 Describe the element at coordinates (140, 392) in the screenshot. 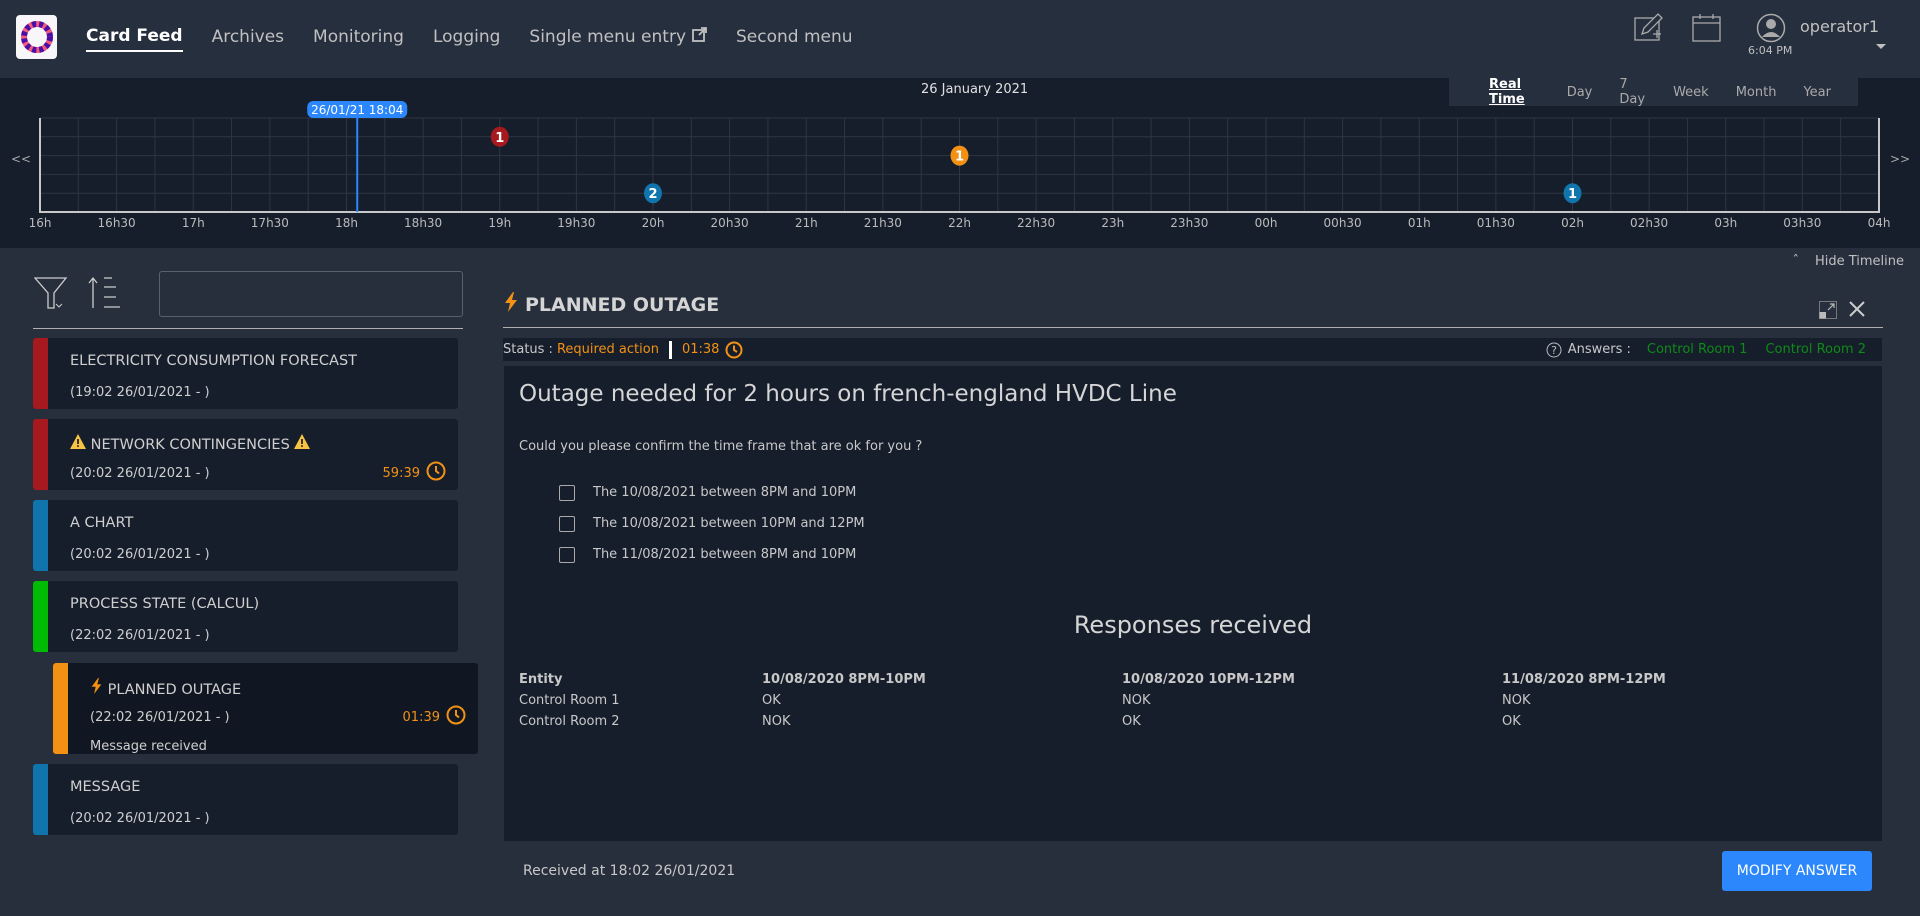

I see `card-date: (19:02 26/01/2021 - )` at that location.